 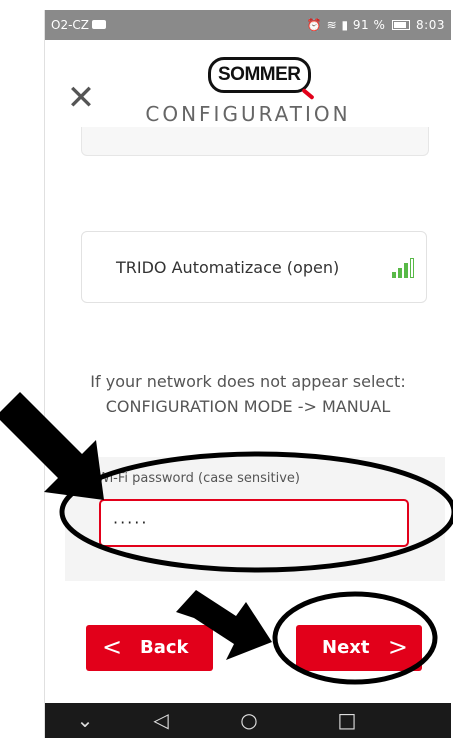 I want to click on sommer-logo: SOMMER, so click(x=259, y=75).